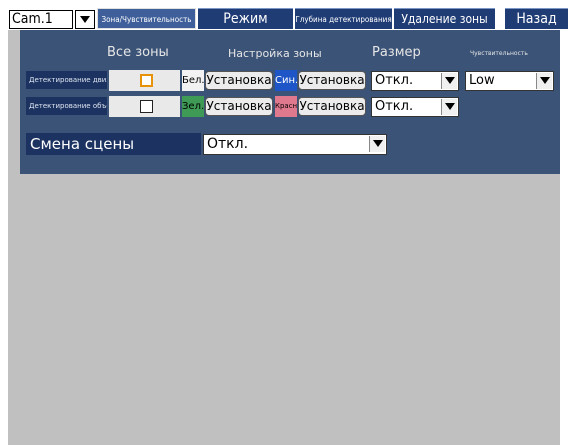 The image size is (568, 445). I want to click on scene-change-label: Смена сцены, so click(113, 144).